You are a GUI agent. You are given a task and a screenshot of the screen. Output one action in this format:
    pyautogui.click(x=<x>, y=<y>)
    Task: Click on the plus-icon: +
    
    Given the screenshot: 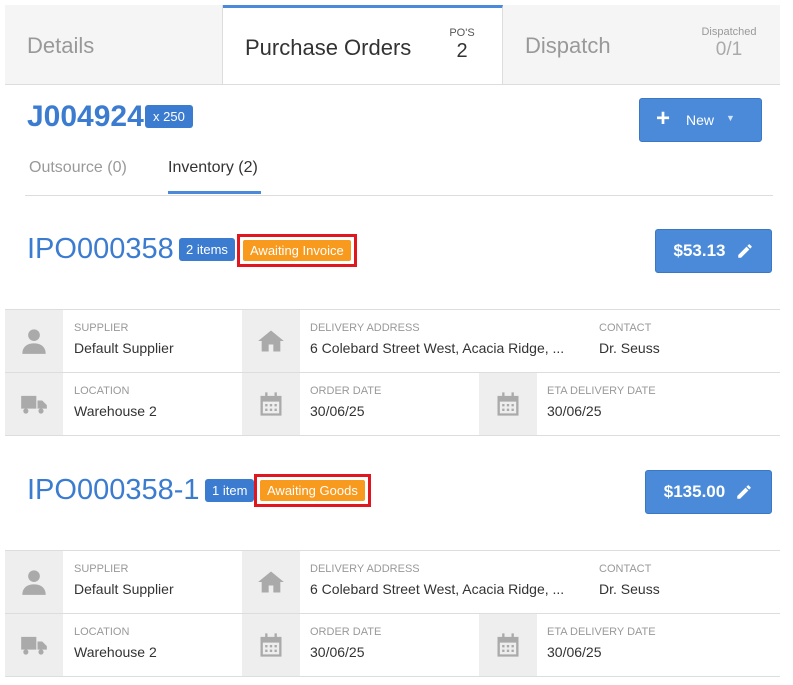 What is the action you would take?
    pyautogui.click(x=663, y=118)
    